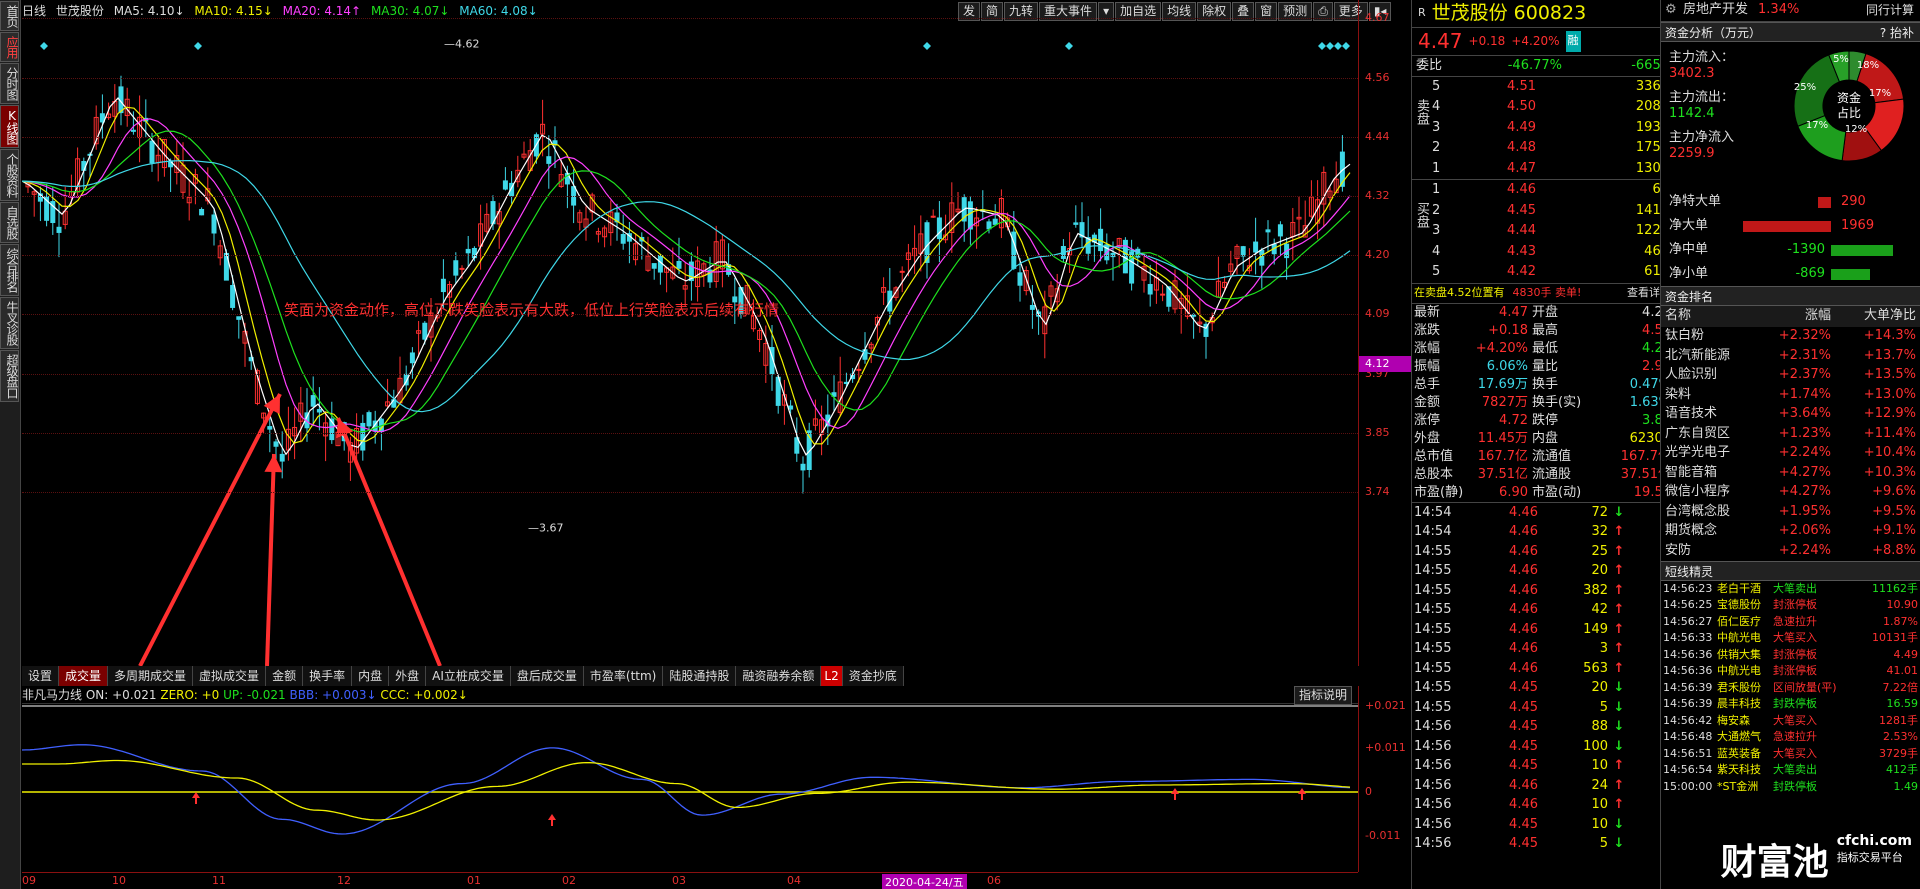 Image resolution: width=1920 pixels, height=889 pixels. I want to click on tab-ai-volume: AI立桩成交量, so click(468, 676).